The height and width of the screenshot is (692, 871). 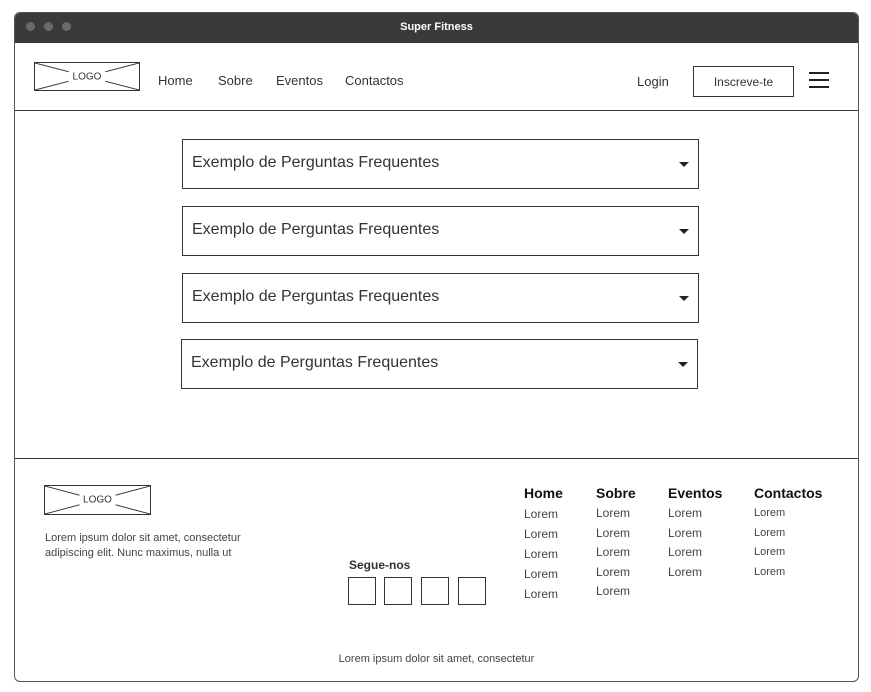 I want to click on footer-column-eventos: Eventos Lorem Lorem Lorem Lorem, so click(x=695, y=533).